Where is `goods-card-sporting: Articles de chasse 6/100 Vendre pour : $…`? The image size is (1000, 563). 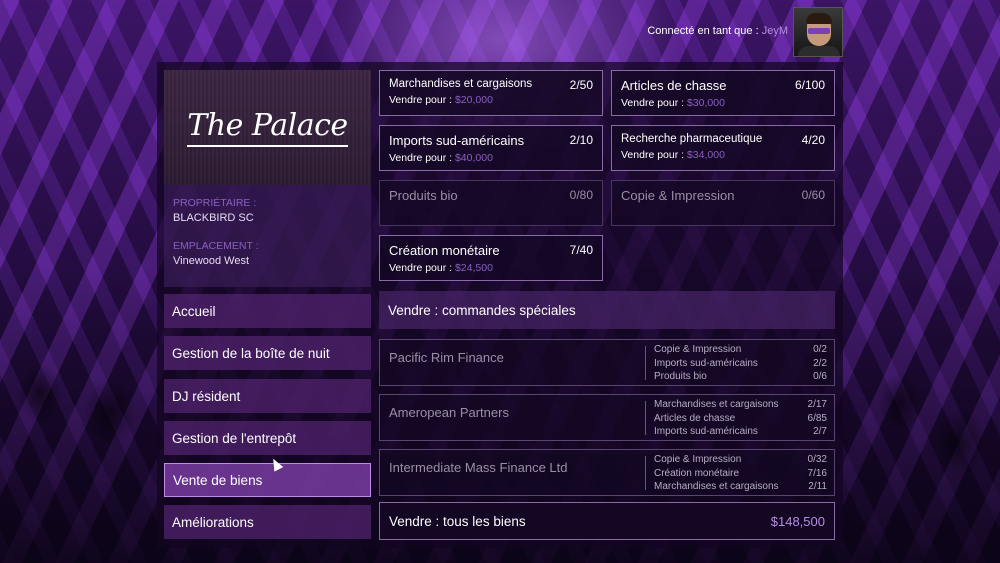 goods-card-sporting: Articles de chasse 6/100 Vendre pour : $… is located at coordinates (723, 93).